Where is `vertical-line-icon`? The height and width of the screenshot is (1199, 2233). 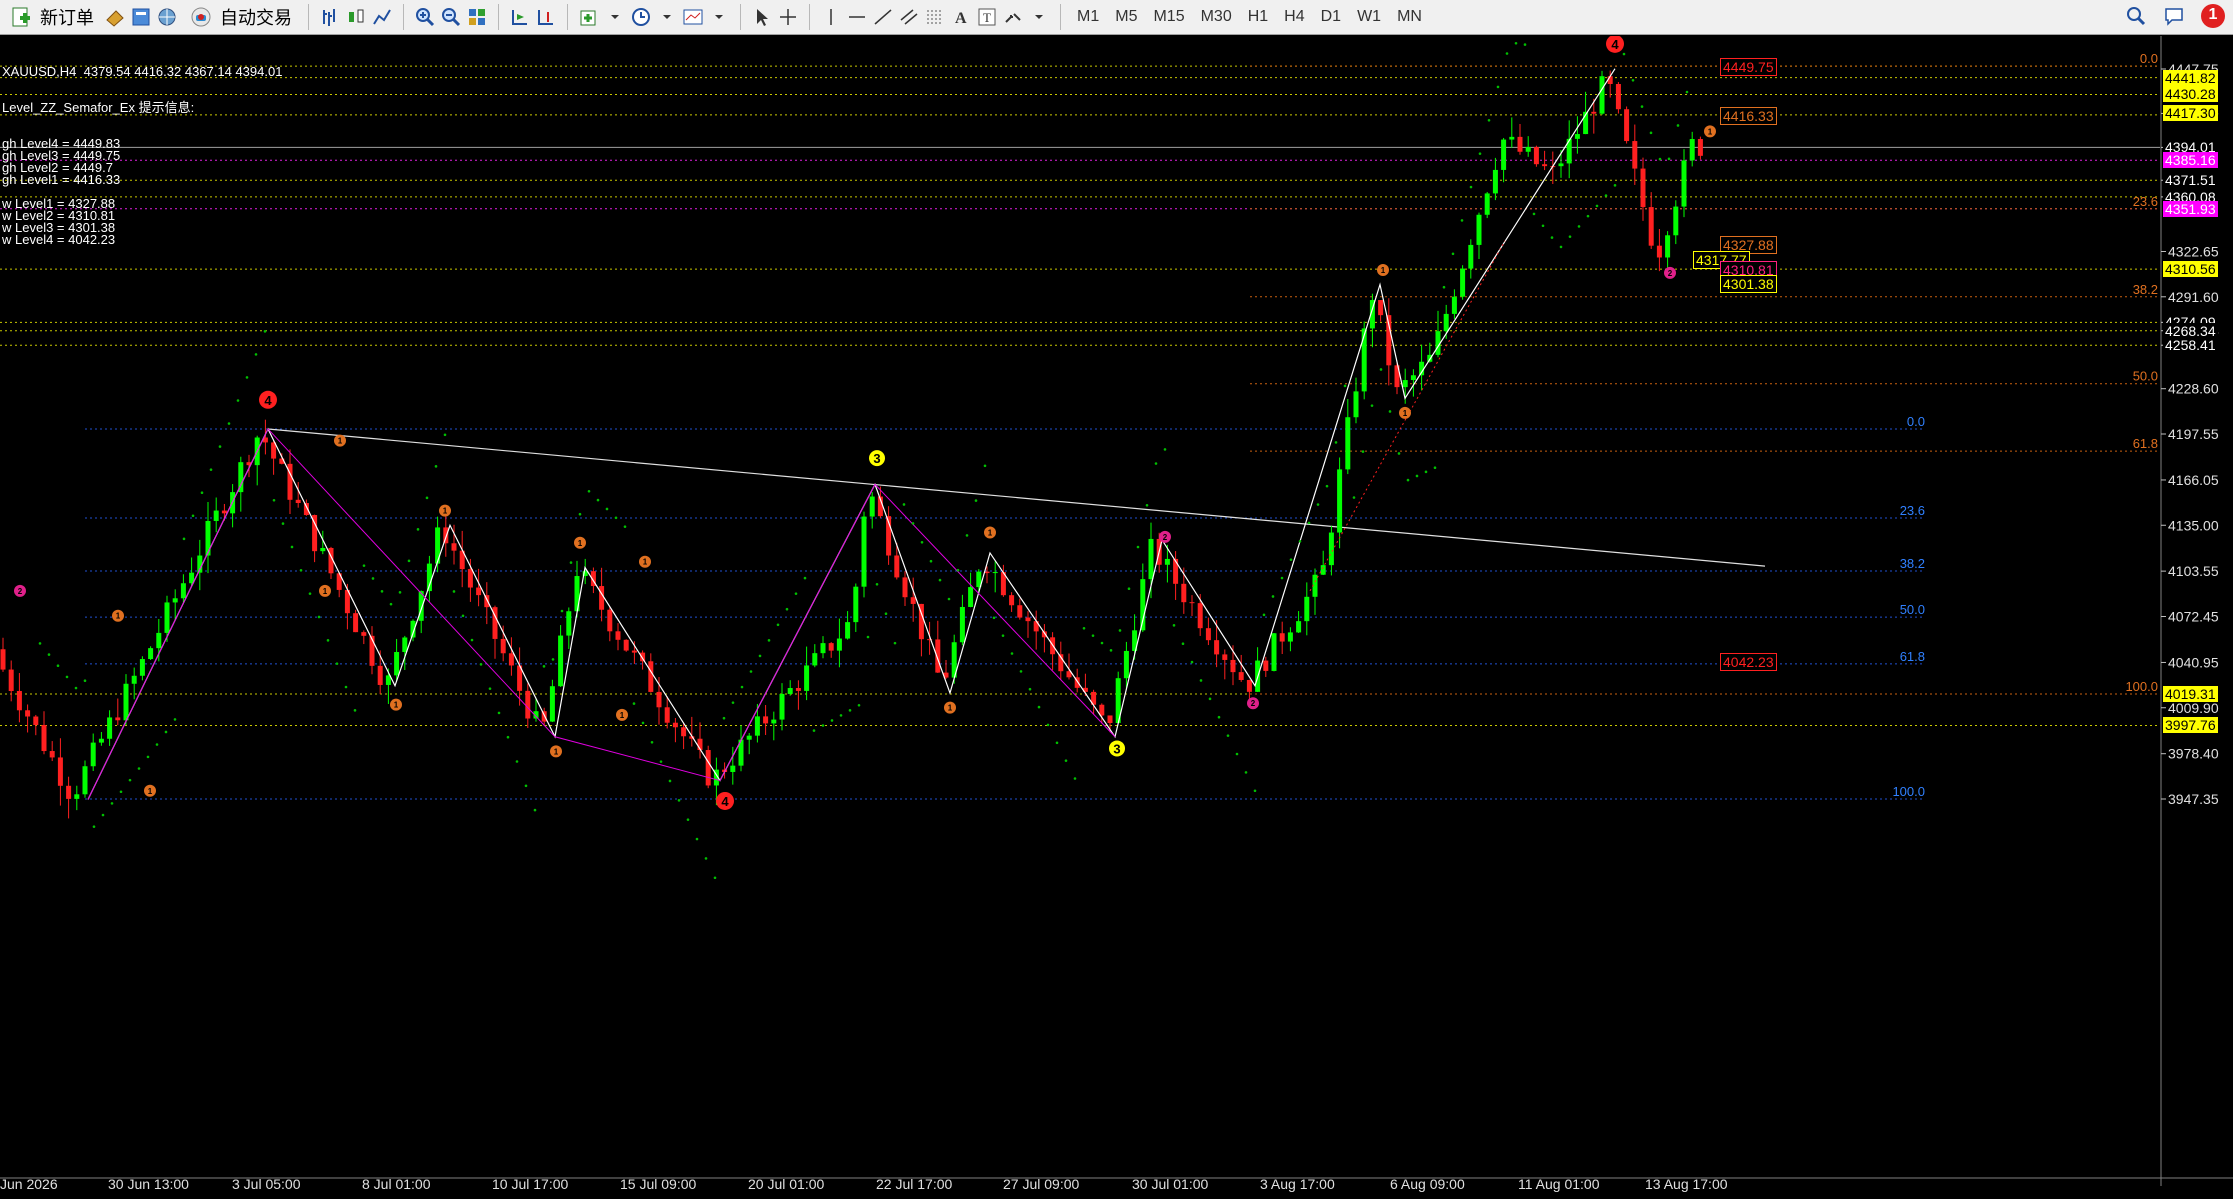 vertical-line-icon is located at coordinates (831, 17).